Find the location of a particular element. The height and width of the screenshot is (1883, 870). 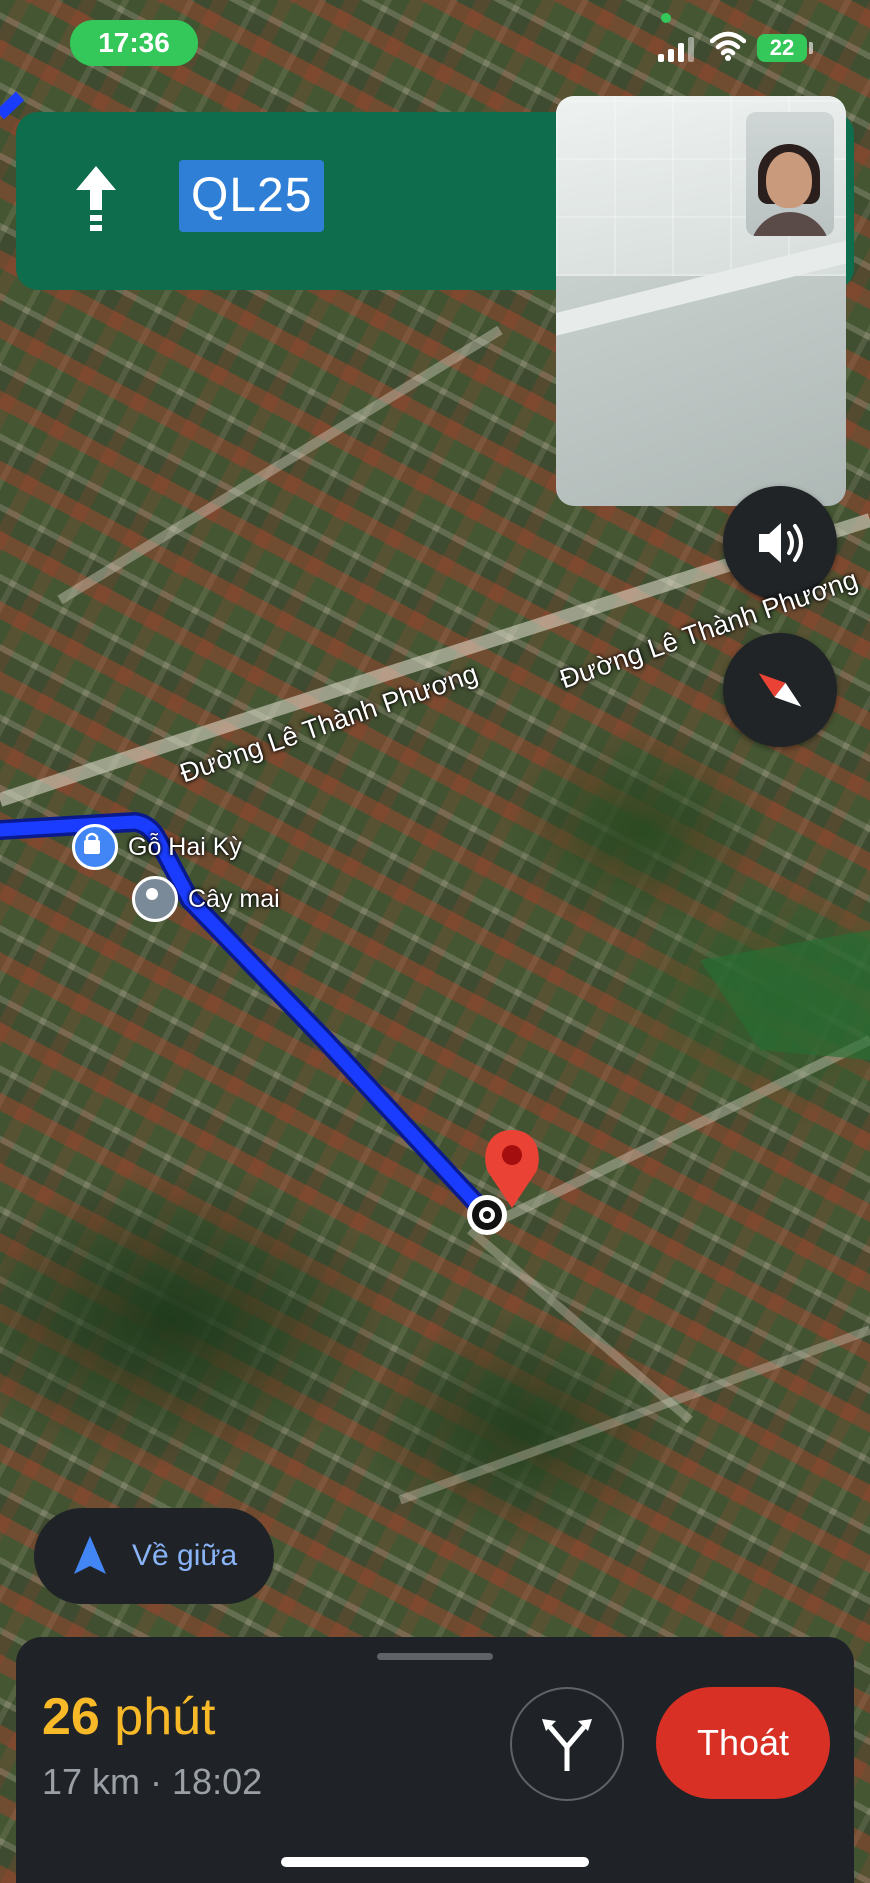

current-location-marker is located at coordinates (487, 1215).